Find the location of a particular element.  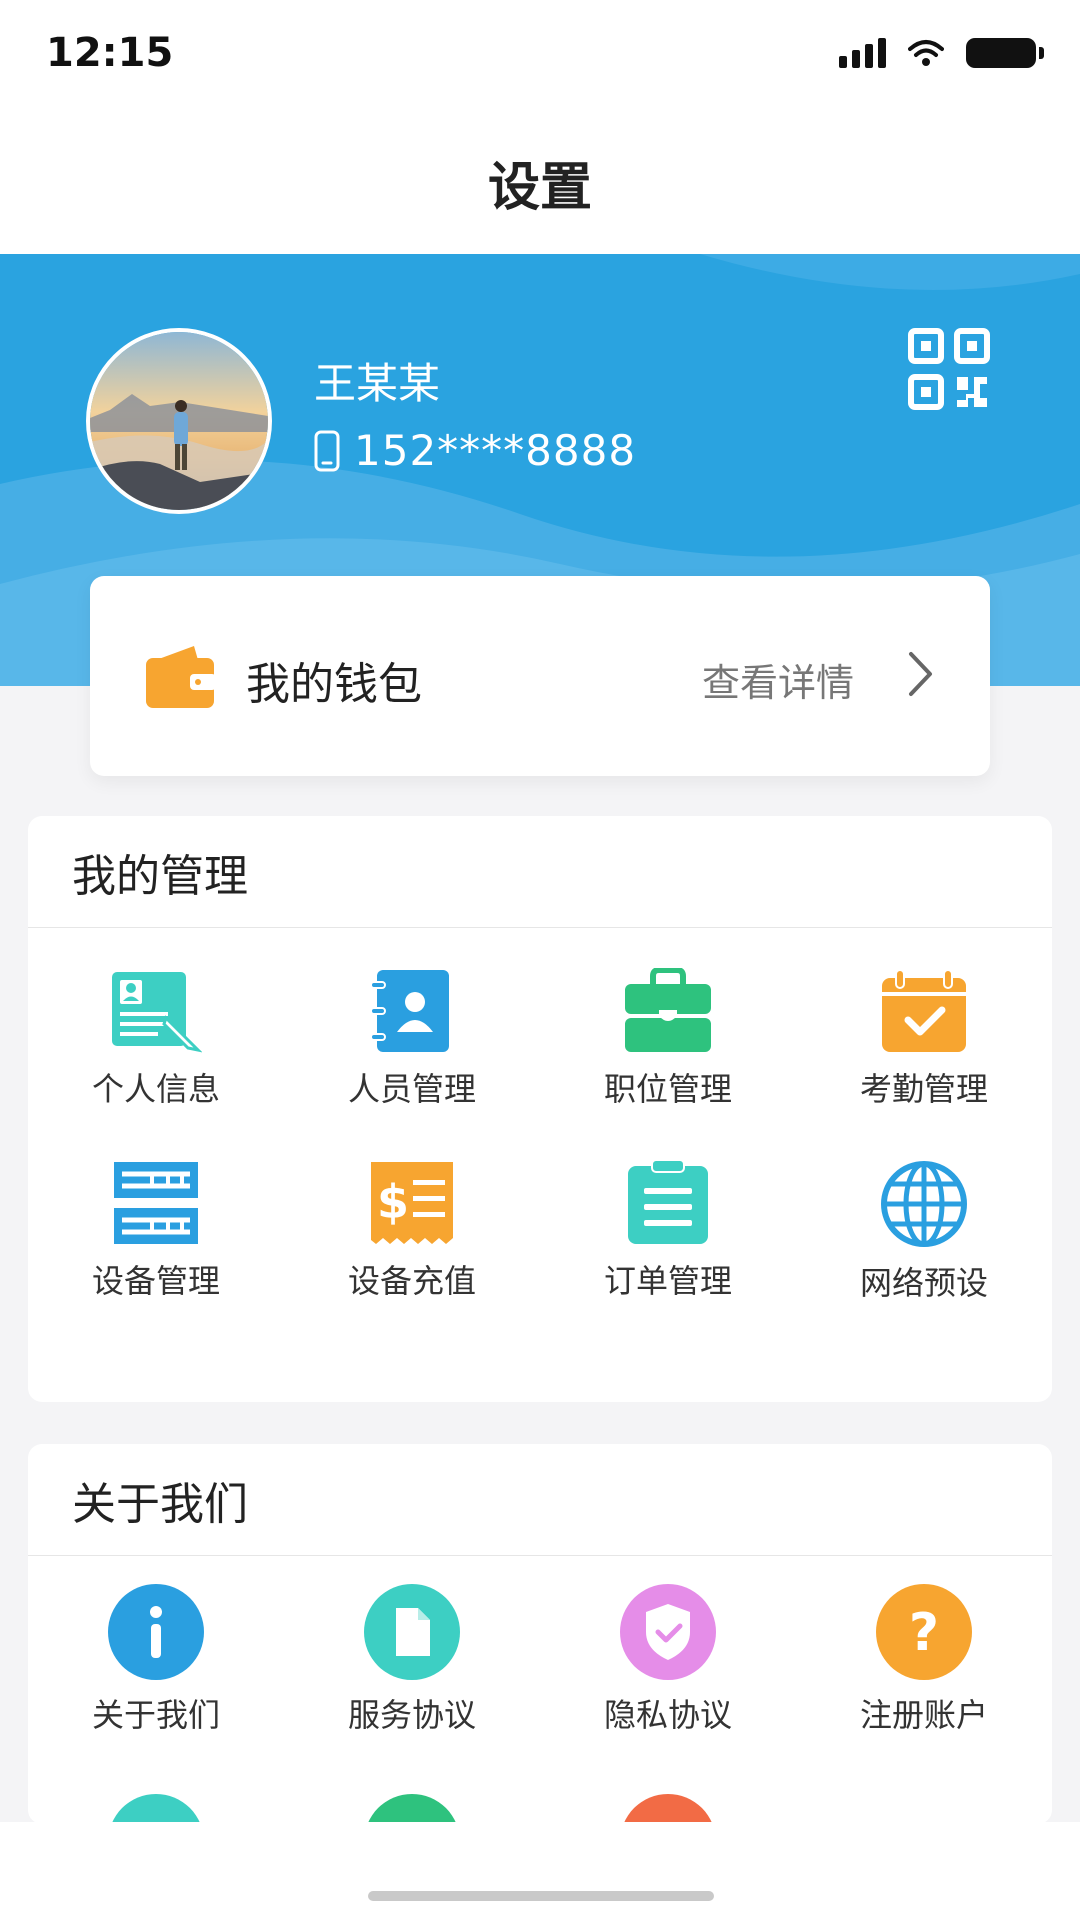

phone-row: 152****8888 is located at coordinates (475, 450).